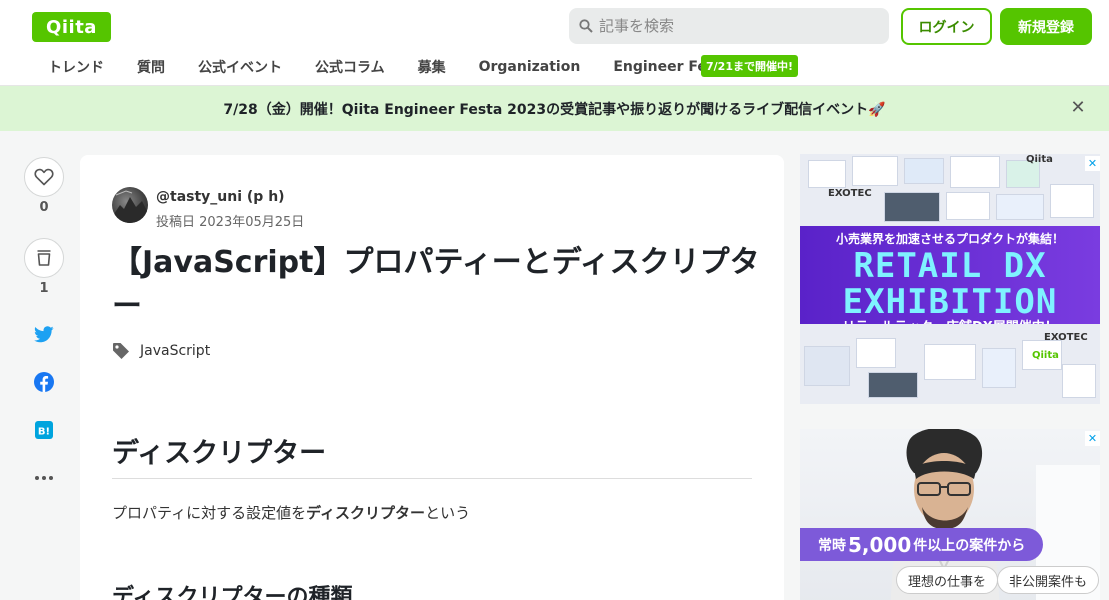 The image size is (1109, 600). What do you see at coordinates (586, 26) in the screenshot?
I see `search-icon` at bounding box center [586, 26].